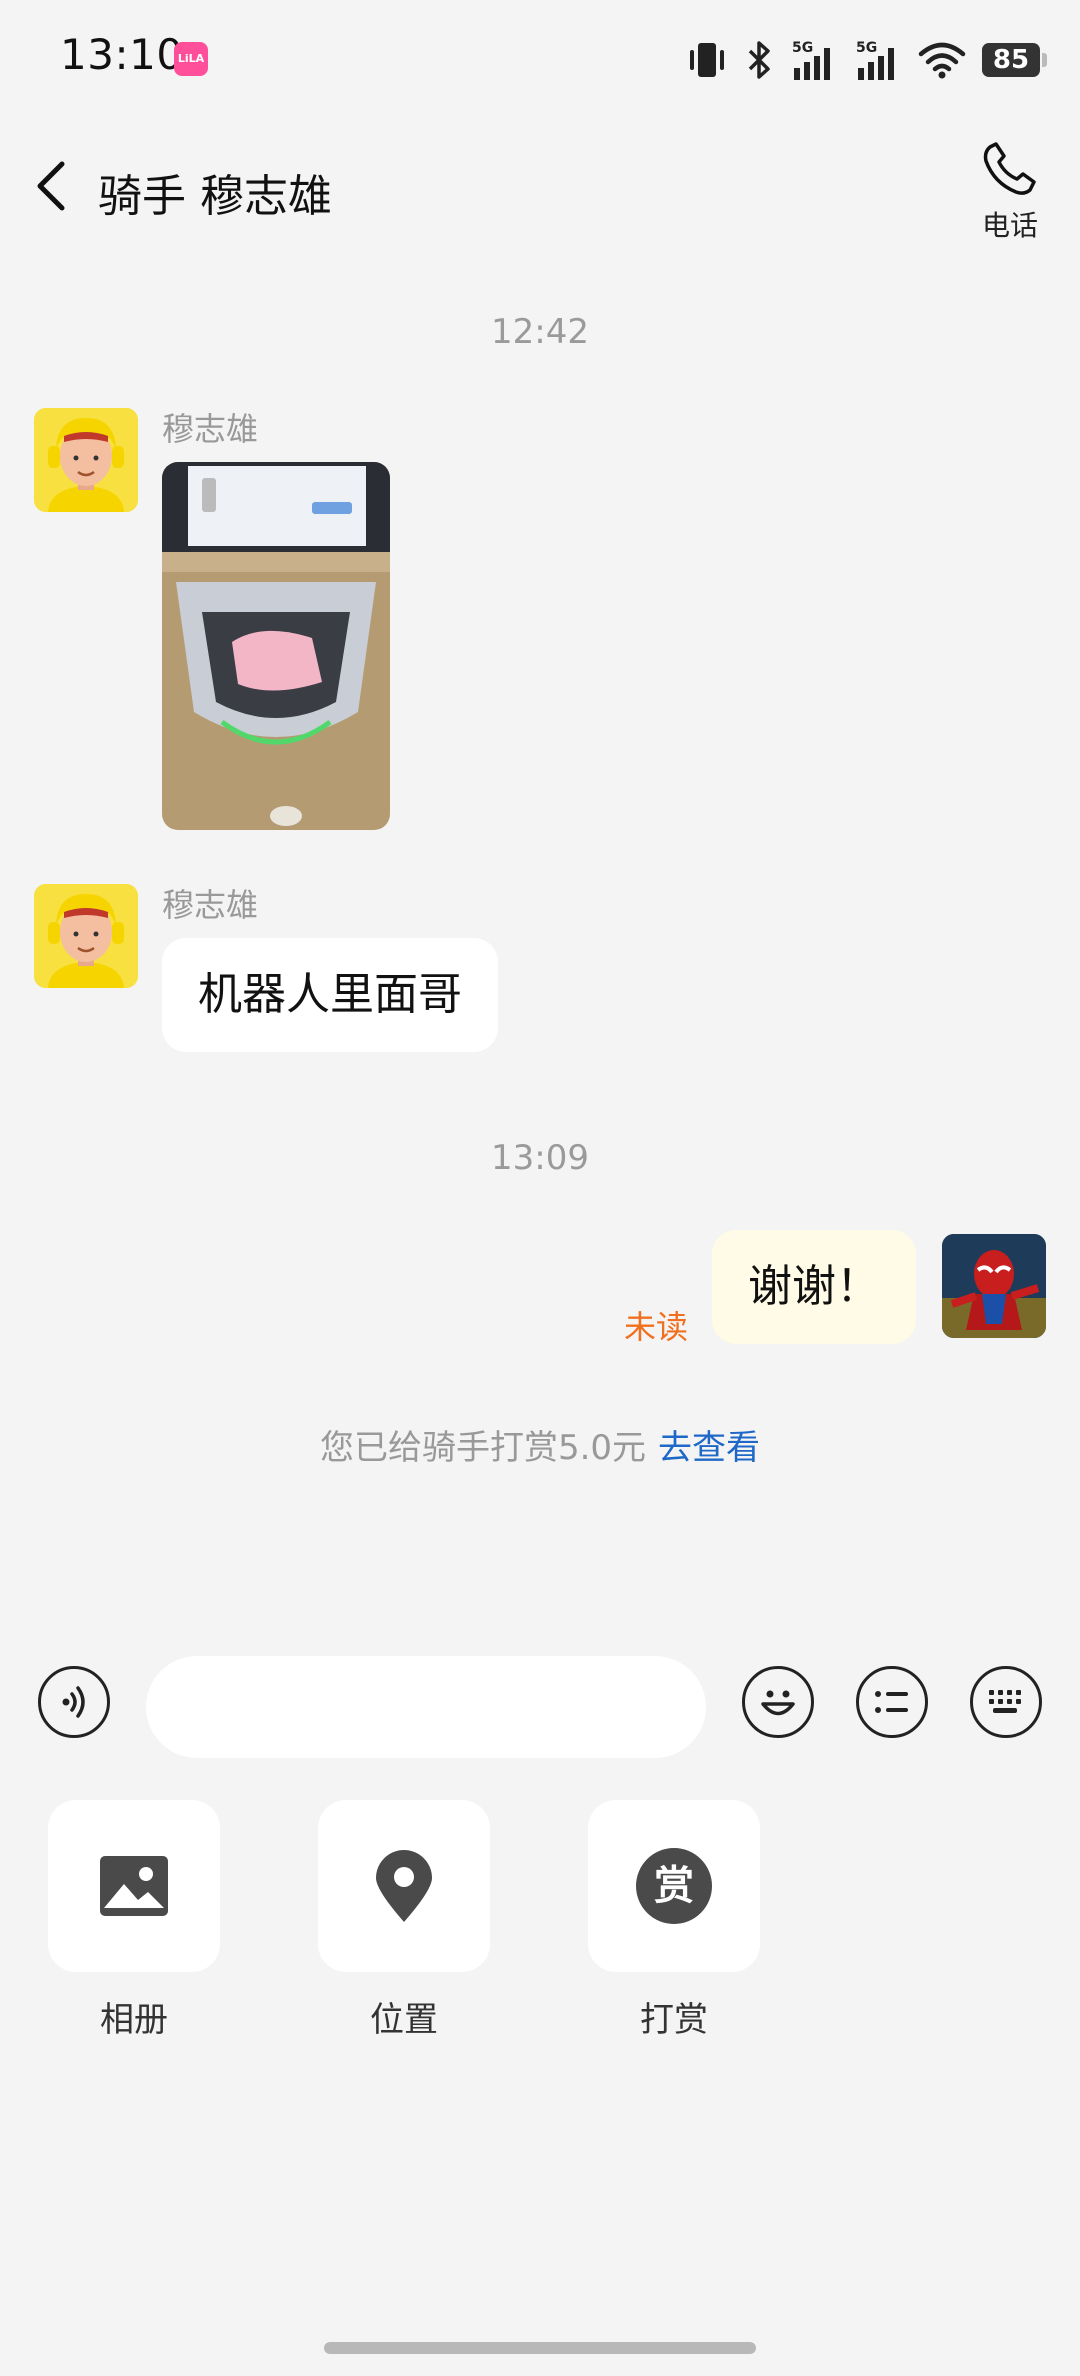  I want to click on reward-tool: 赏 打赏, so click(674, 1920).